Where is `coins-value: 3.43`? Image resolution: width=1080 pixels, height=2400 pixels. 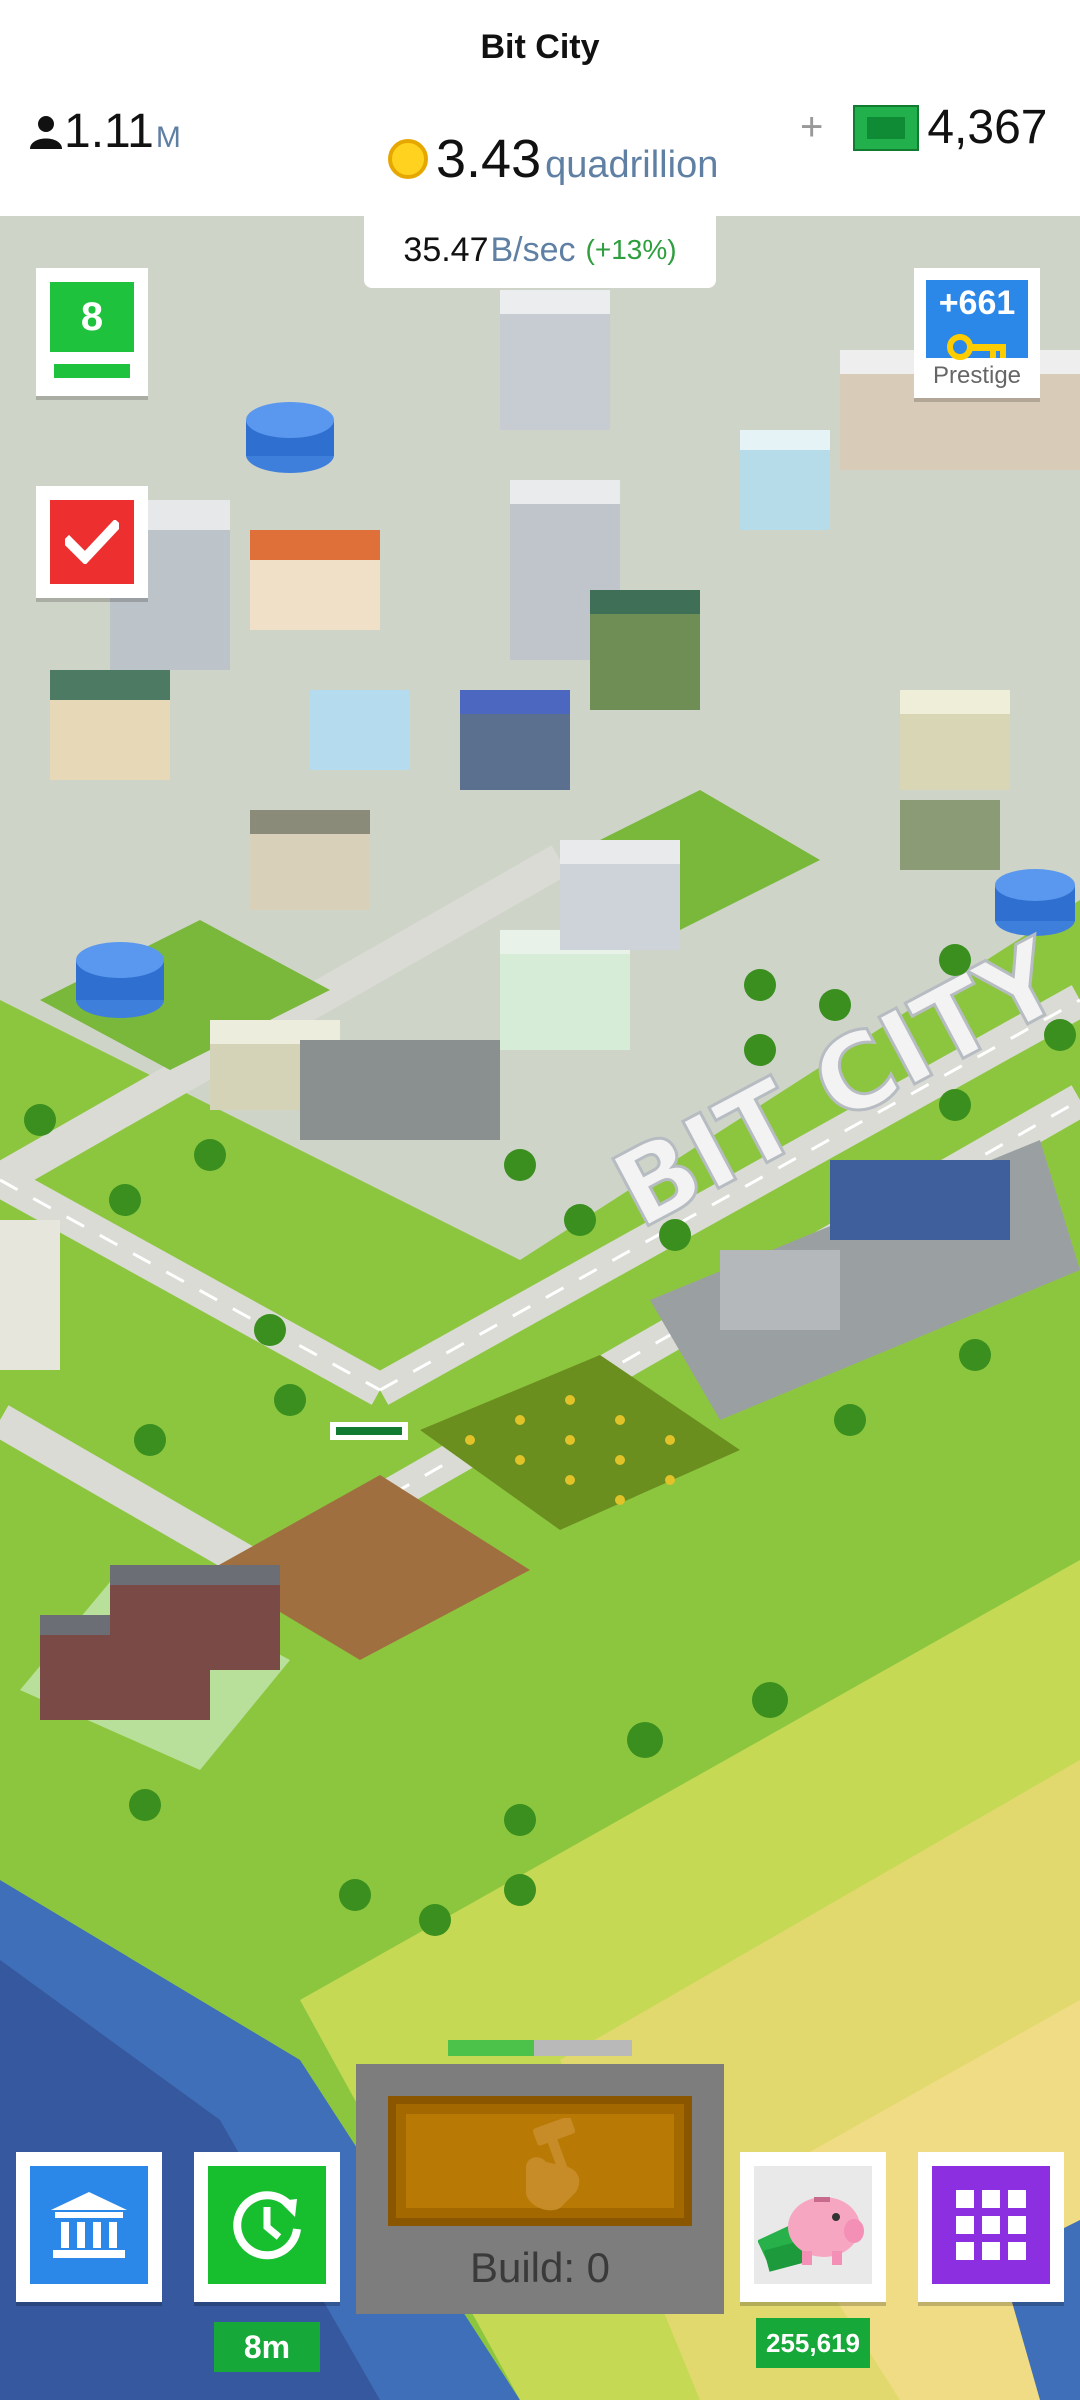
coins-value: 3.43 is located at coordinates (489, 159).